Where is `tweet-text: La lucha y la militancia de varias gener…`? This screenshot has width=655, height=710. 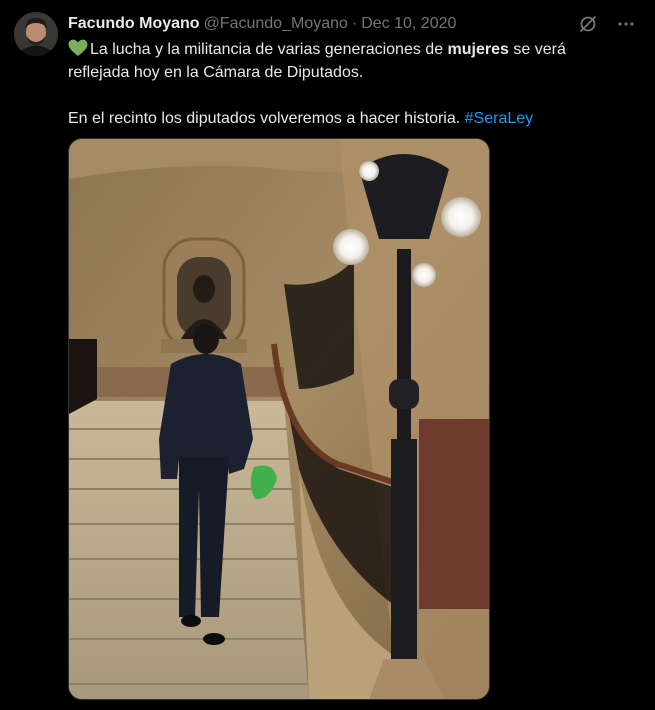 tweet-text: La lucha y la militancia de varias gener… is located at coordinates (348, 84).